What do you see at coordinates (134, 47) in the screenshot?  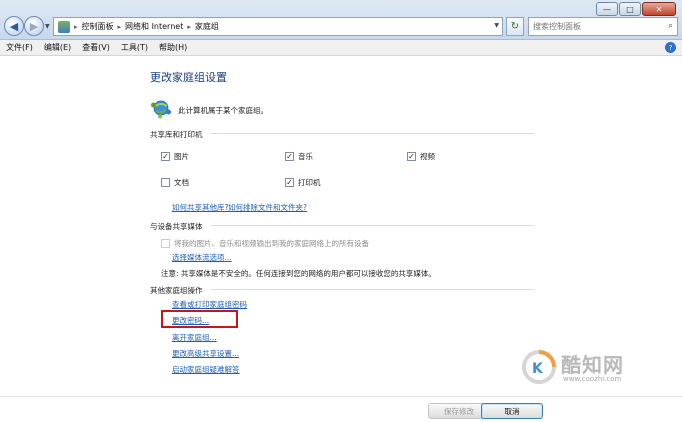 I see `menu-tools: 工具(T)` at bounding box center [134, 47].